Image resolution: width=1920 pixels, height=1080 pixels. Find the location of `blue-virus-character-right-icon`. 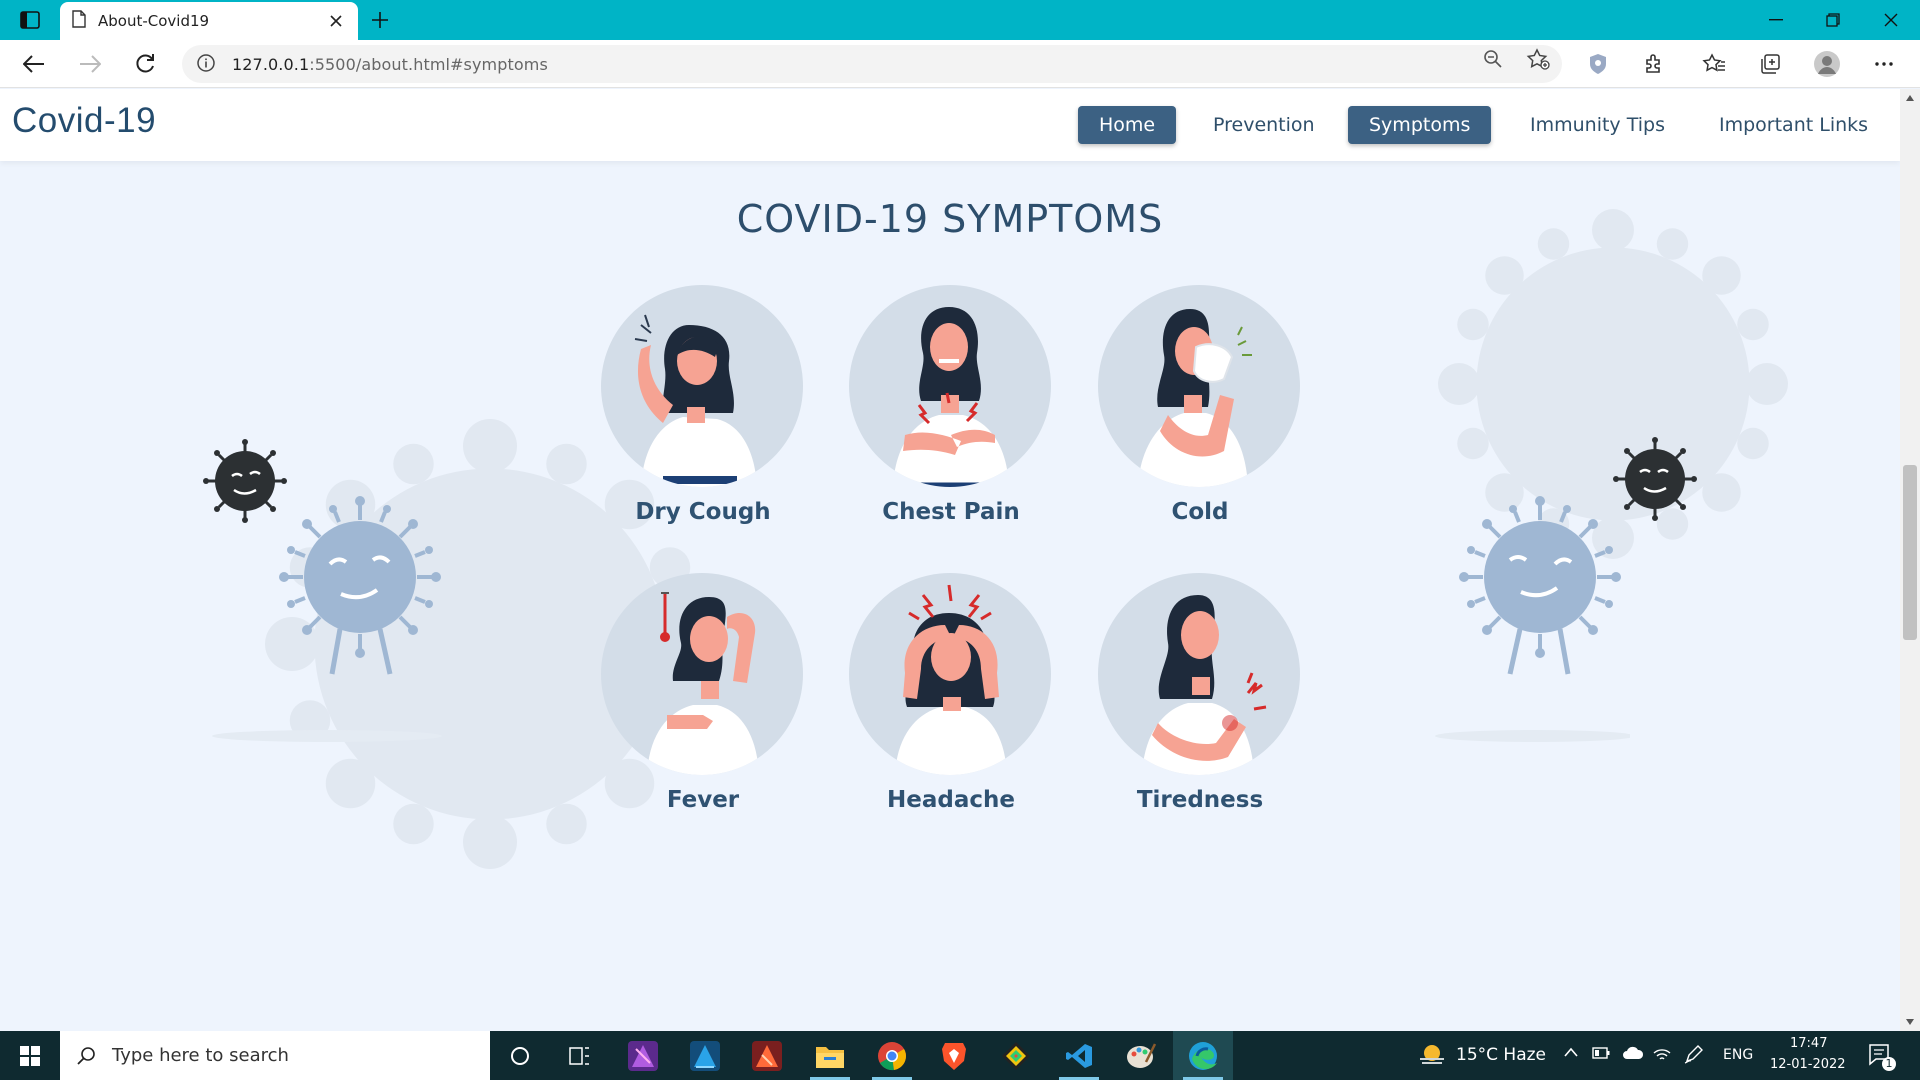

blue-virus-character-right-icon is located at coordinates (1532, 619).